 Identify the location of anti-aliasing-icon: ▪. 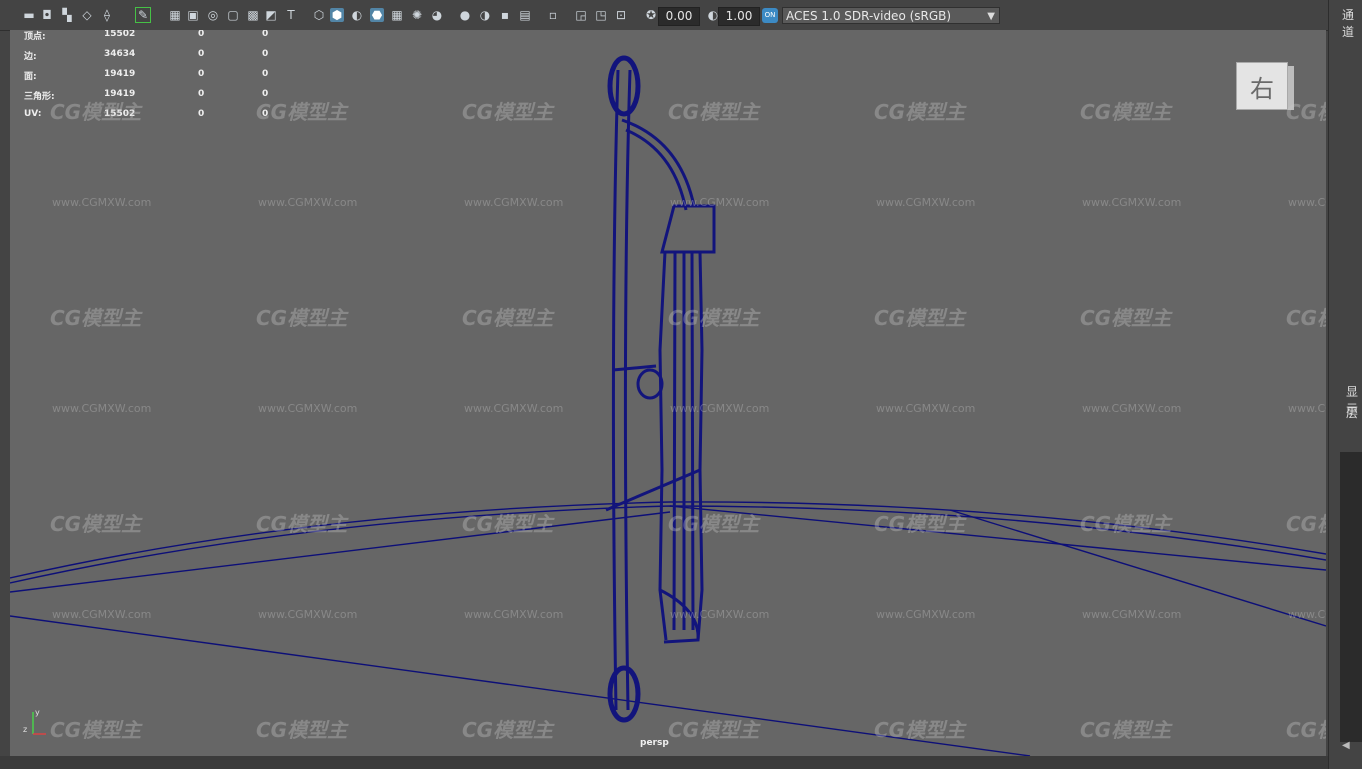
(505, 15).